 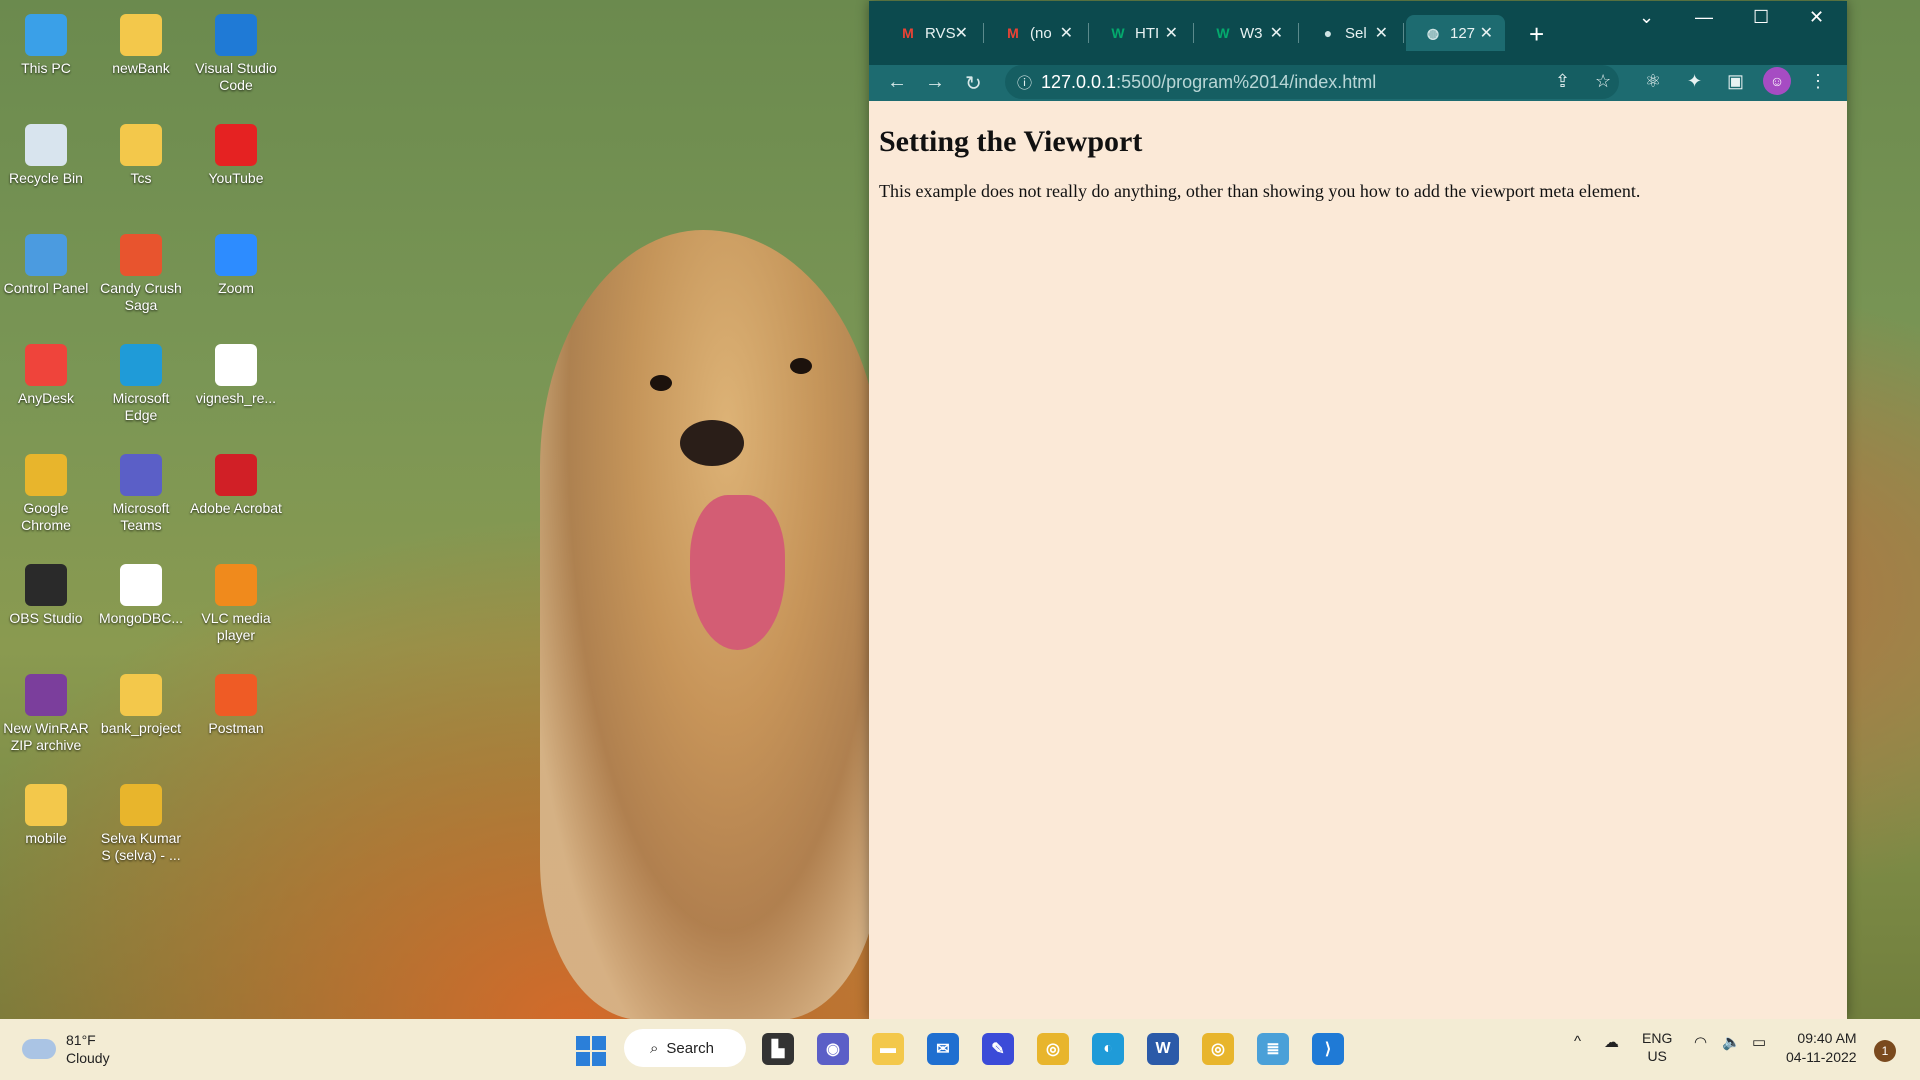 What do you see at coordinates (236, 608) in the screenshot?
I see `desktop-icon: VLC media player` at bounding box center [236, 608].